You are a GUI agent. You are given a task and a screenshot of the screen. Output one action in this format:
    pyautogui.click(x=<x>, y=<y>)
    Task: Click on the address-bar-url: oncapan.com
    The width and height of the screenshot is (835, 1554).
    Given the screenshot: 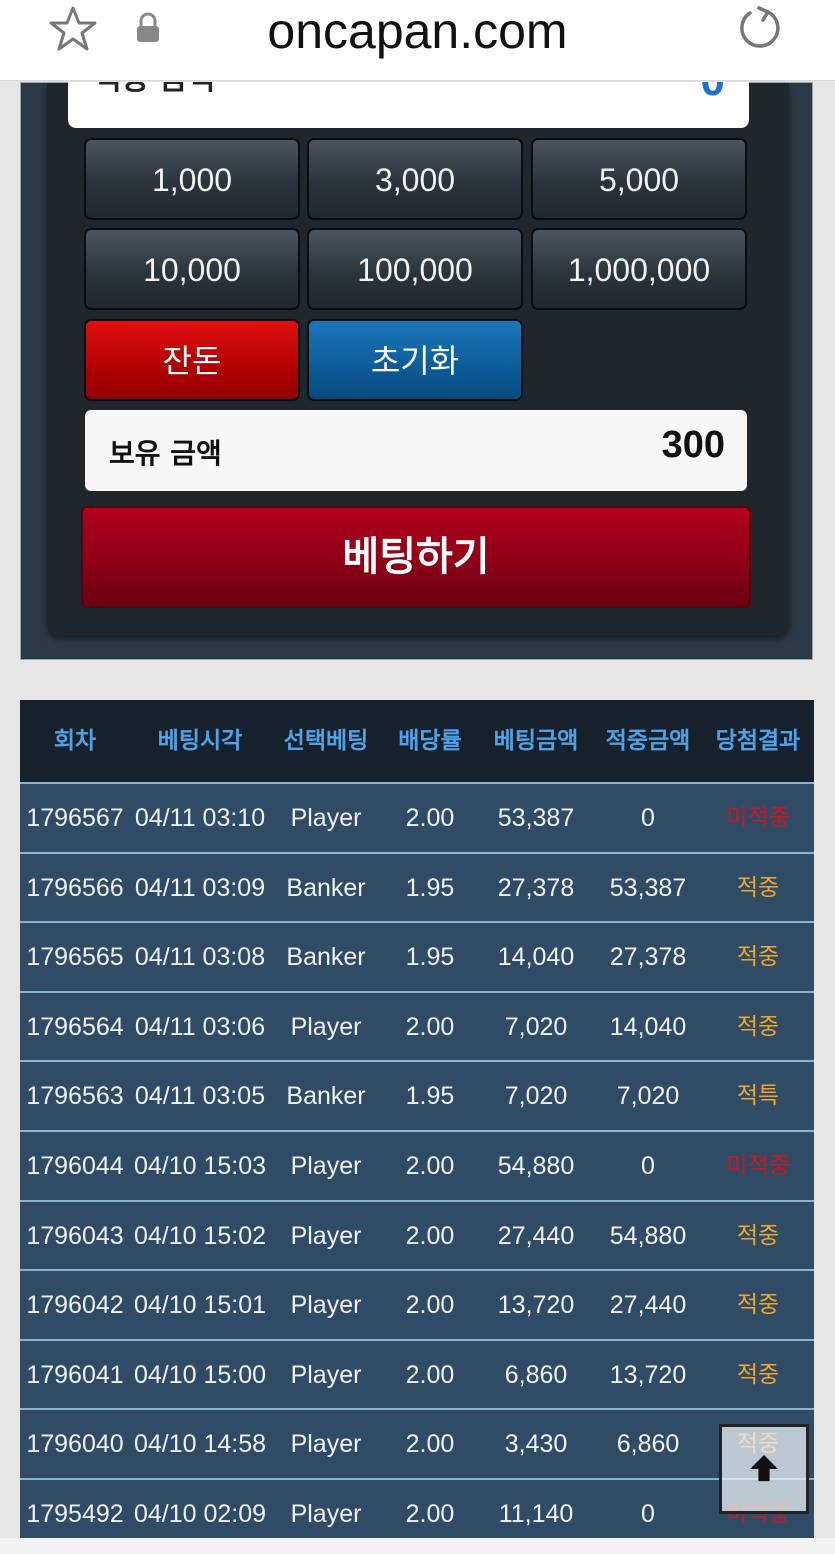 What is the action you would take?
    pyautogui.click(x=417, y=31)
    